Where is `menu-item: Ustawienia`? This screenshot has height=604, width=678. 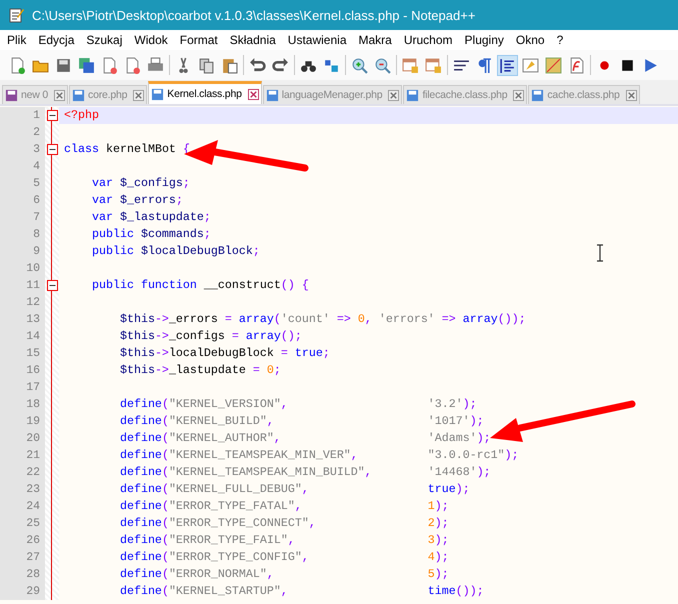 menu-item: Ustawienia is located at coordinates (317, 40).